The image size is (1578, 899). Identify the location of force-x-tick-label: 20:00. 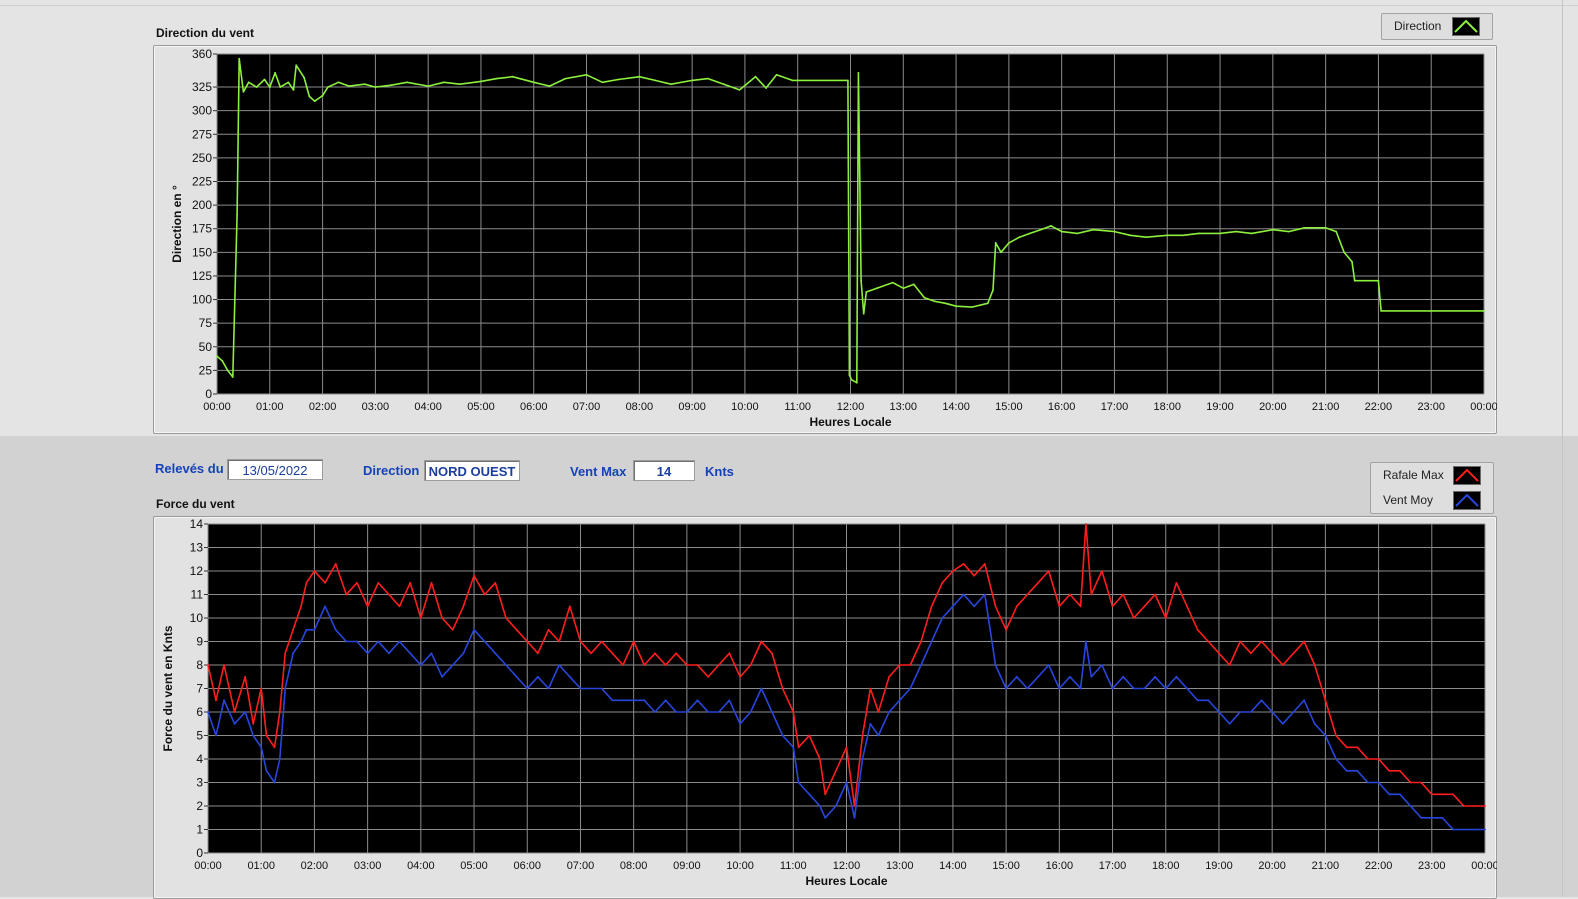
(1272, 866).